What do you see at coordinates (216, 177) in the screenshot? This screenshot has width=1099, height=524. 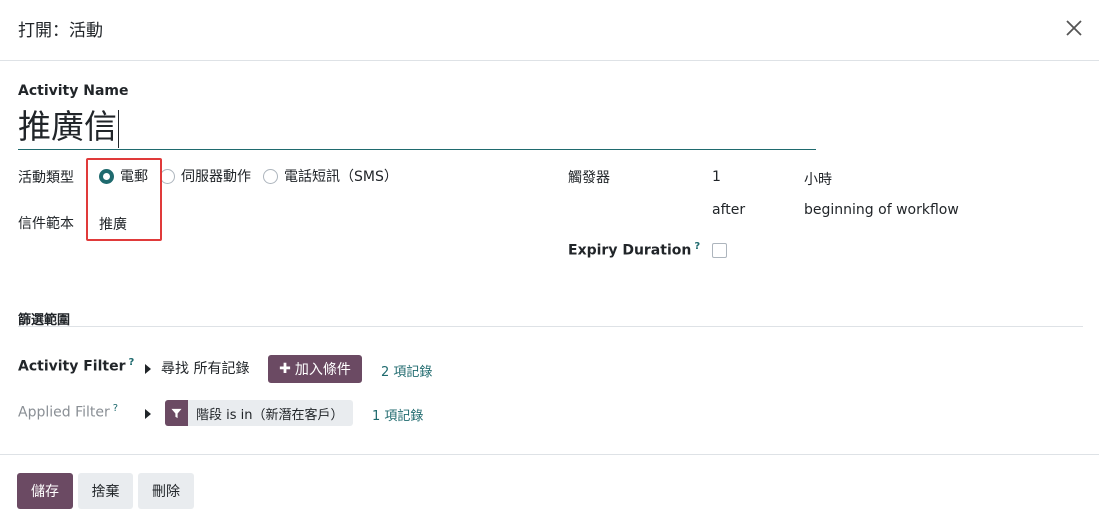 I see `radio-server-action-label: 伺服器動作` at bounding box center [216, 177].